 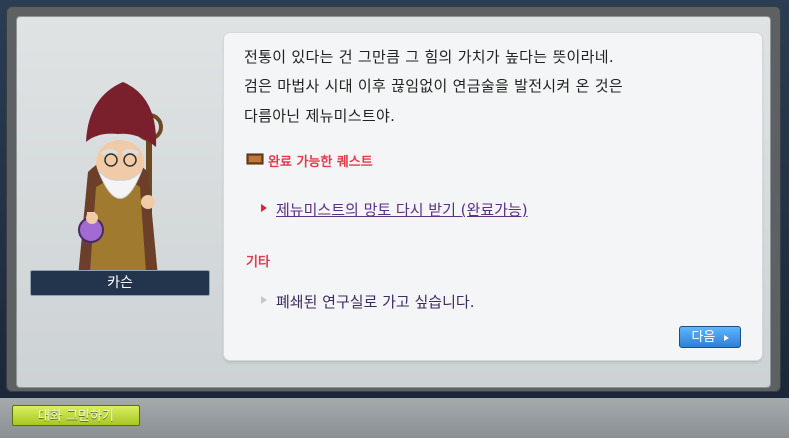 I want to click on quest-option-link: 제뉴미스트의 망토 다시 받기 (완료가능), so click(x=402, y=209).